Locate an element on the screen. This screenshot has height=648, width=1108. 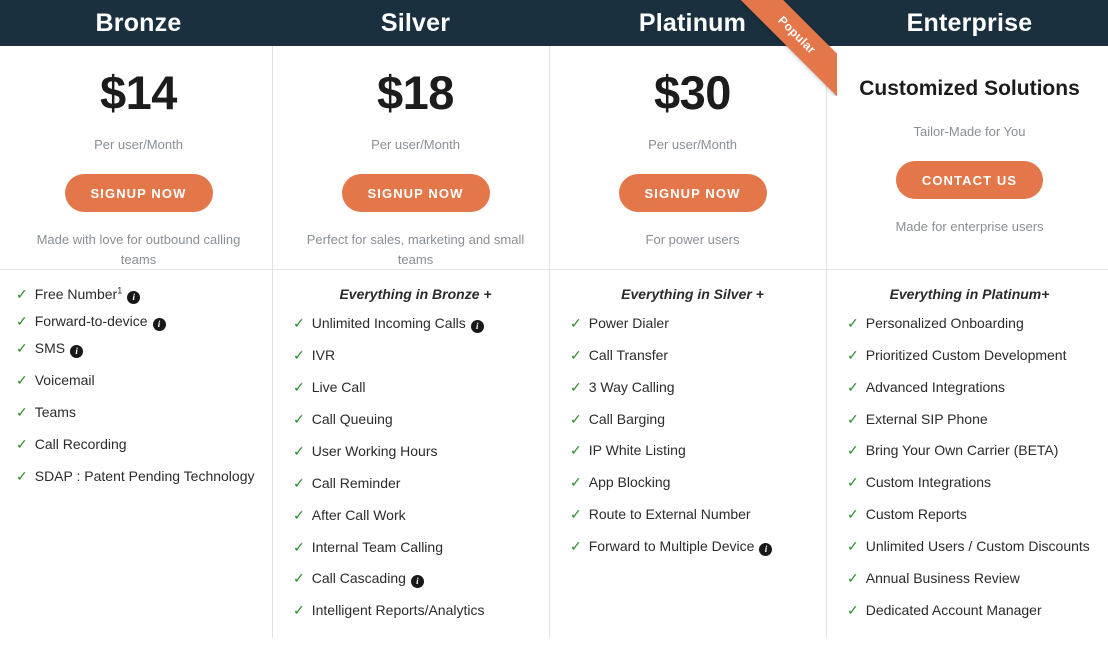
feature-item: ✓ Call Queuing is located at coordinates (415, 420).